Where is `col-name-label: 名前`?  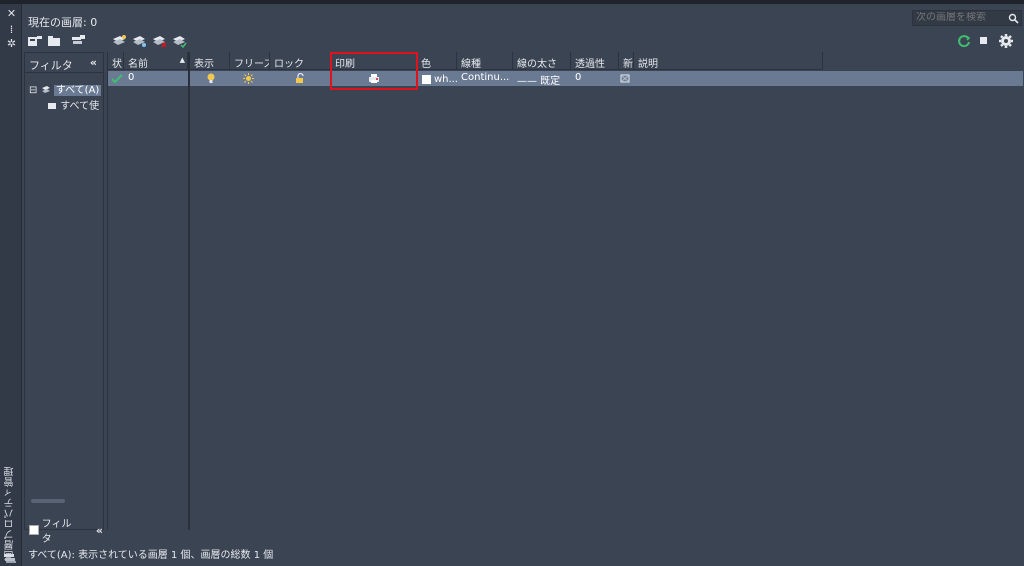 col-name-label: 名前 is located at coordinates (138, 64).